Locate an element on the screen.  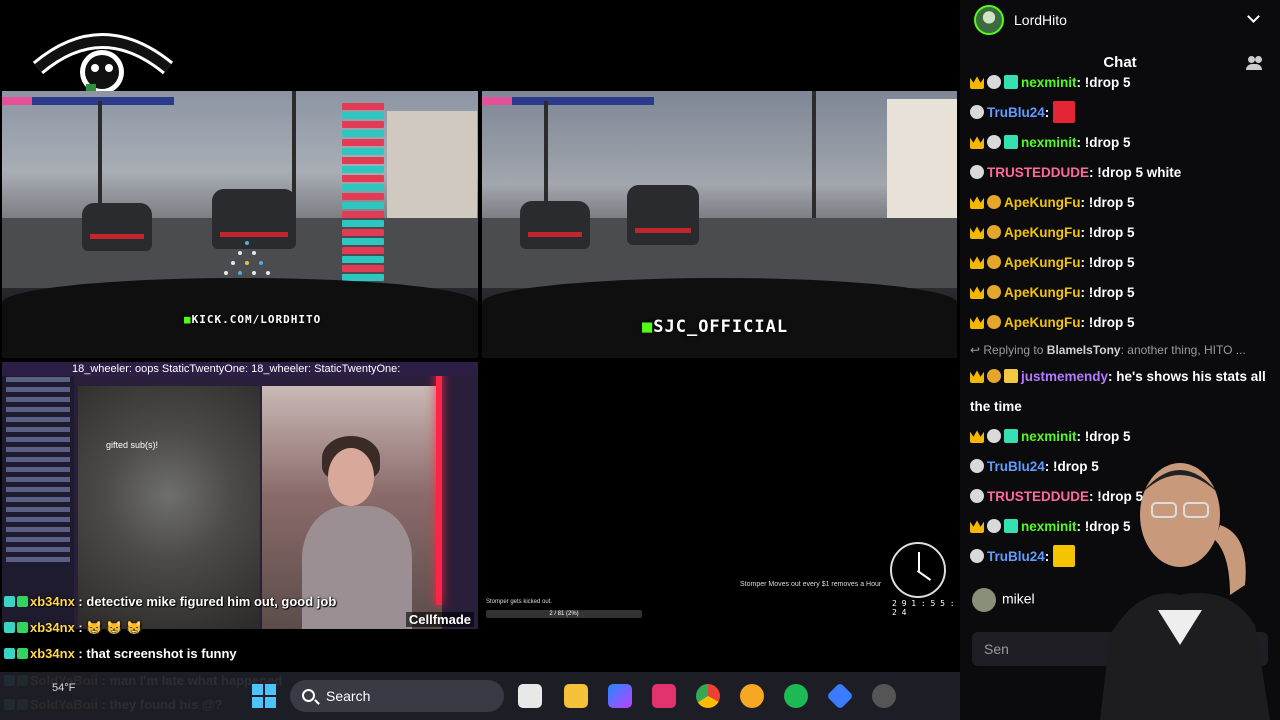
chat-username: justmemendy is located at coordinates (1064, 376).